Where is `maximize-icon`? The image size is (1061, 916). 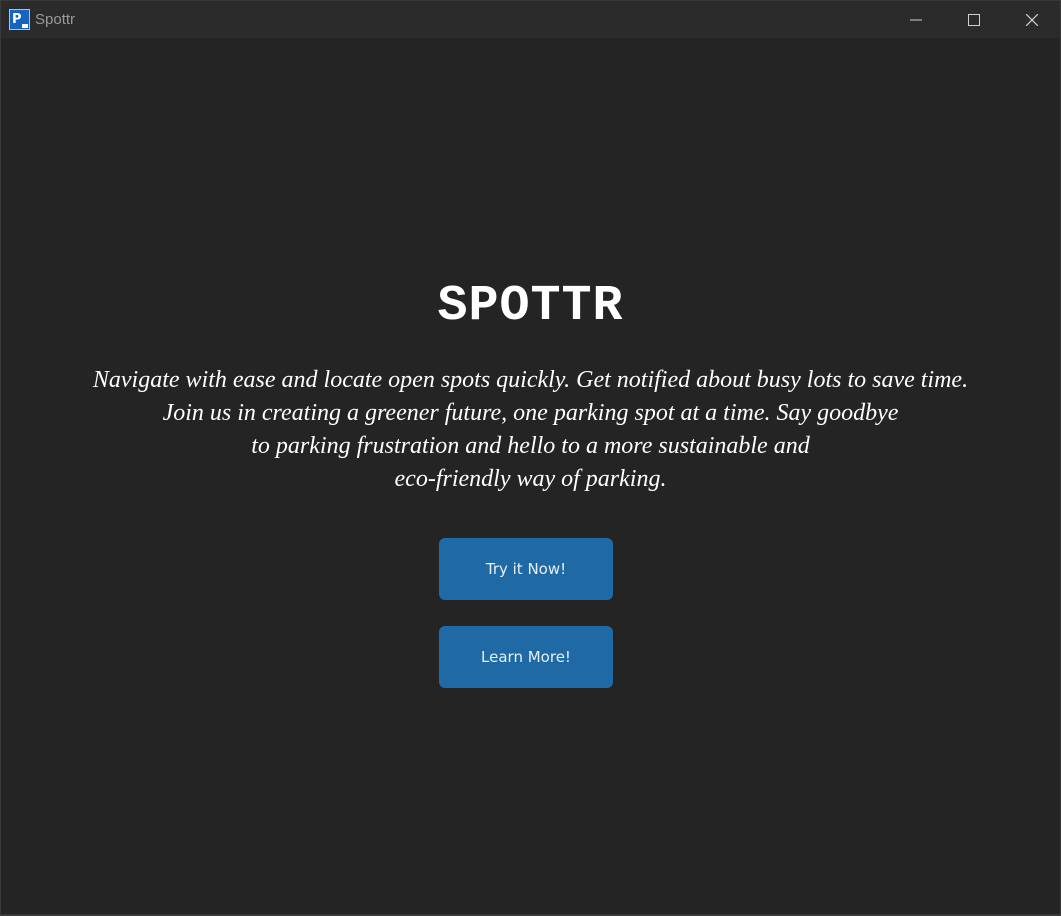
maximize-icon is located at coordinates (974, 19).